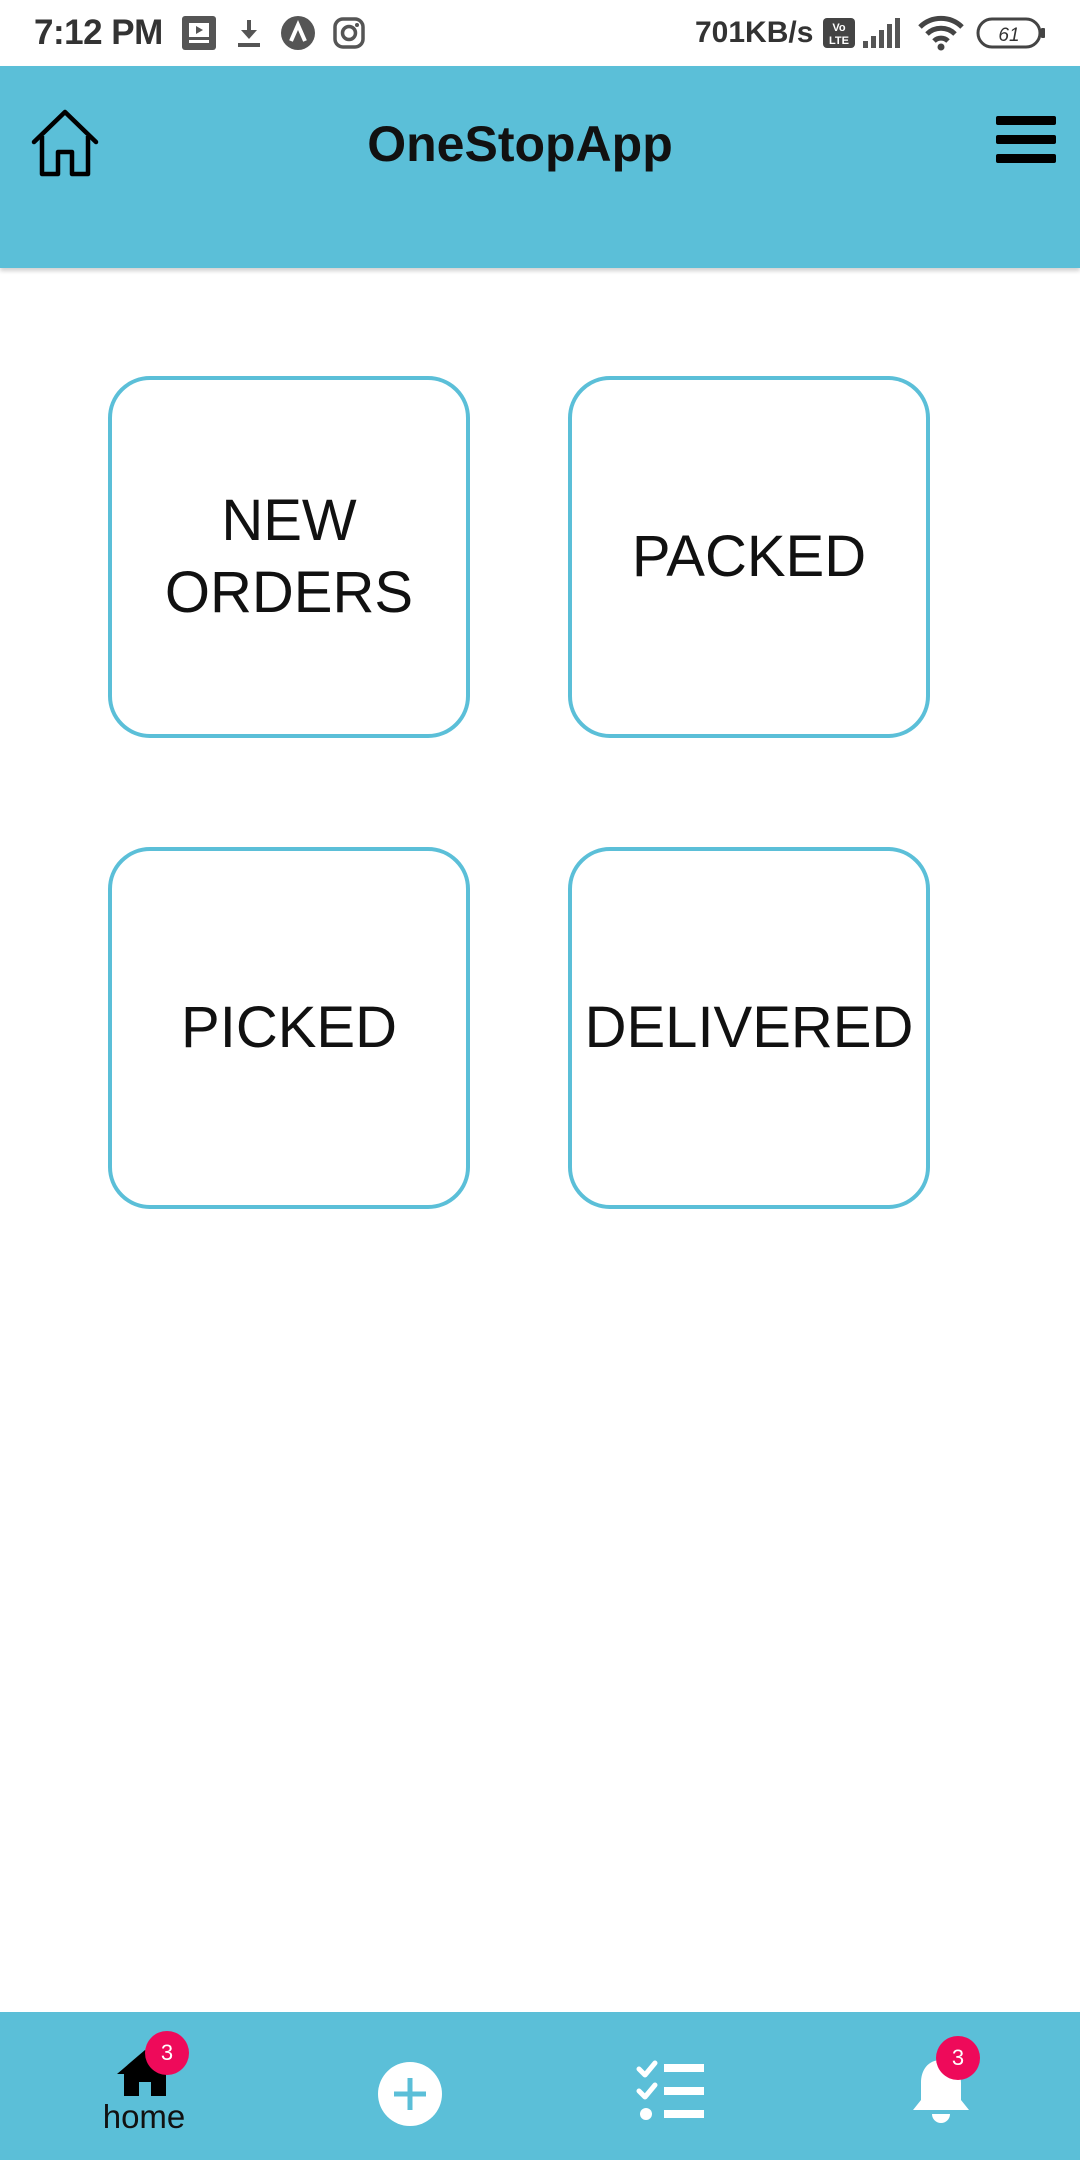 Image resolution: width=1080 pixels, height=2160 pixels. What do you see at coordinates (540, 33) in the screenshot?
I see `status-bar: 7:12 PM 701KB/s Vo LTE 61` at bounding box center [540, 33].